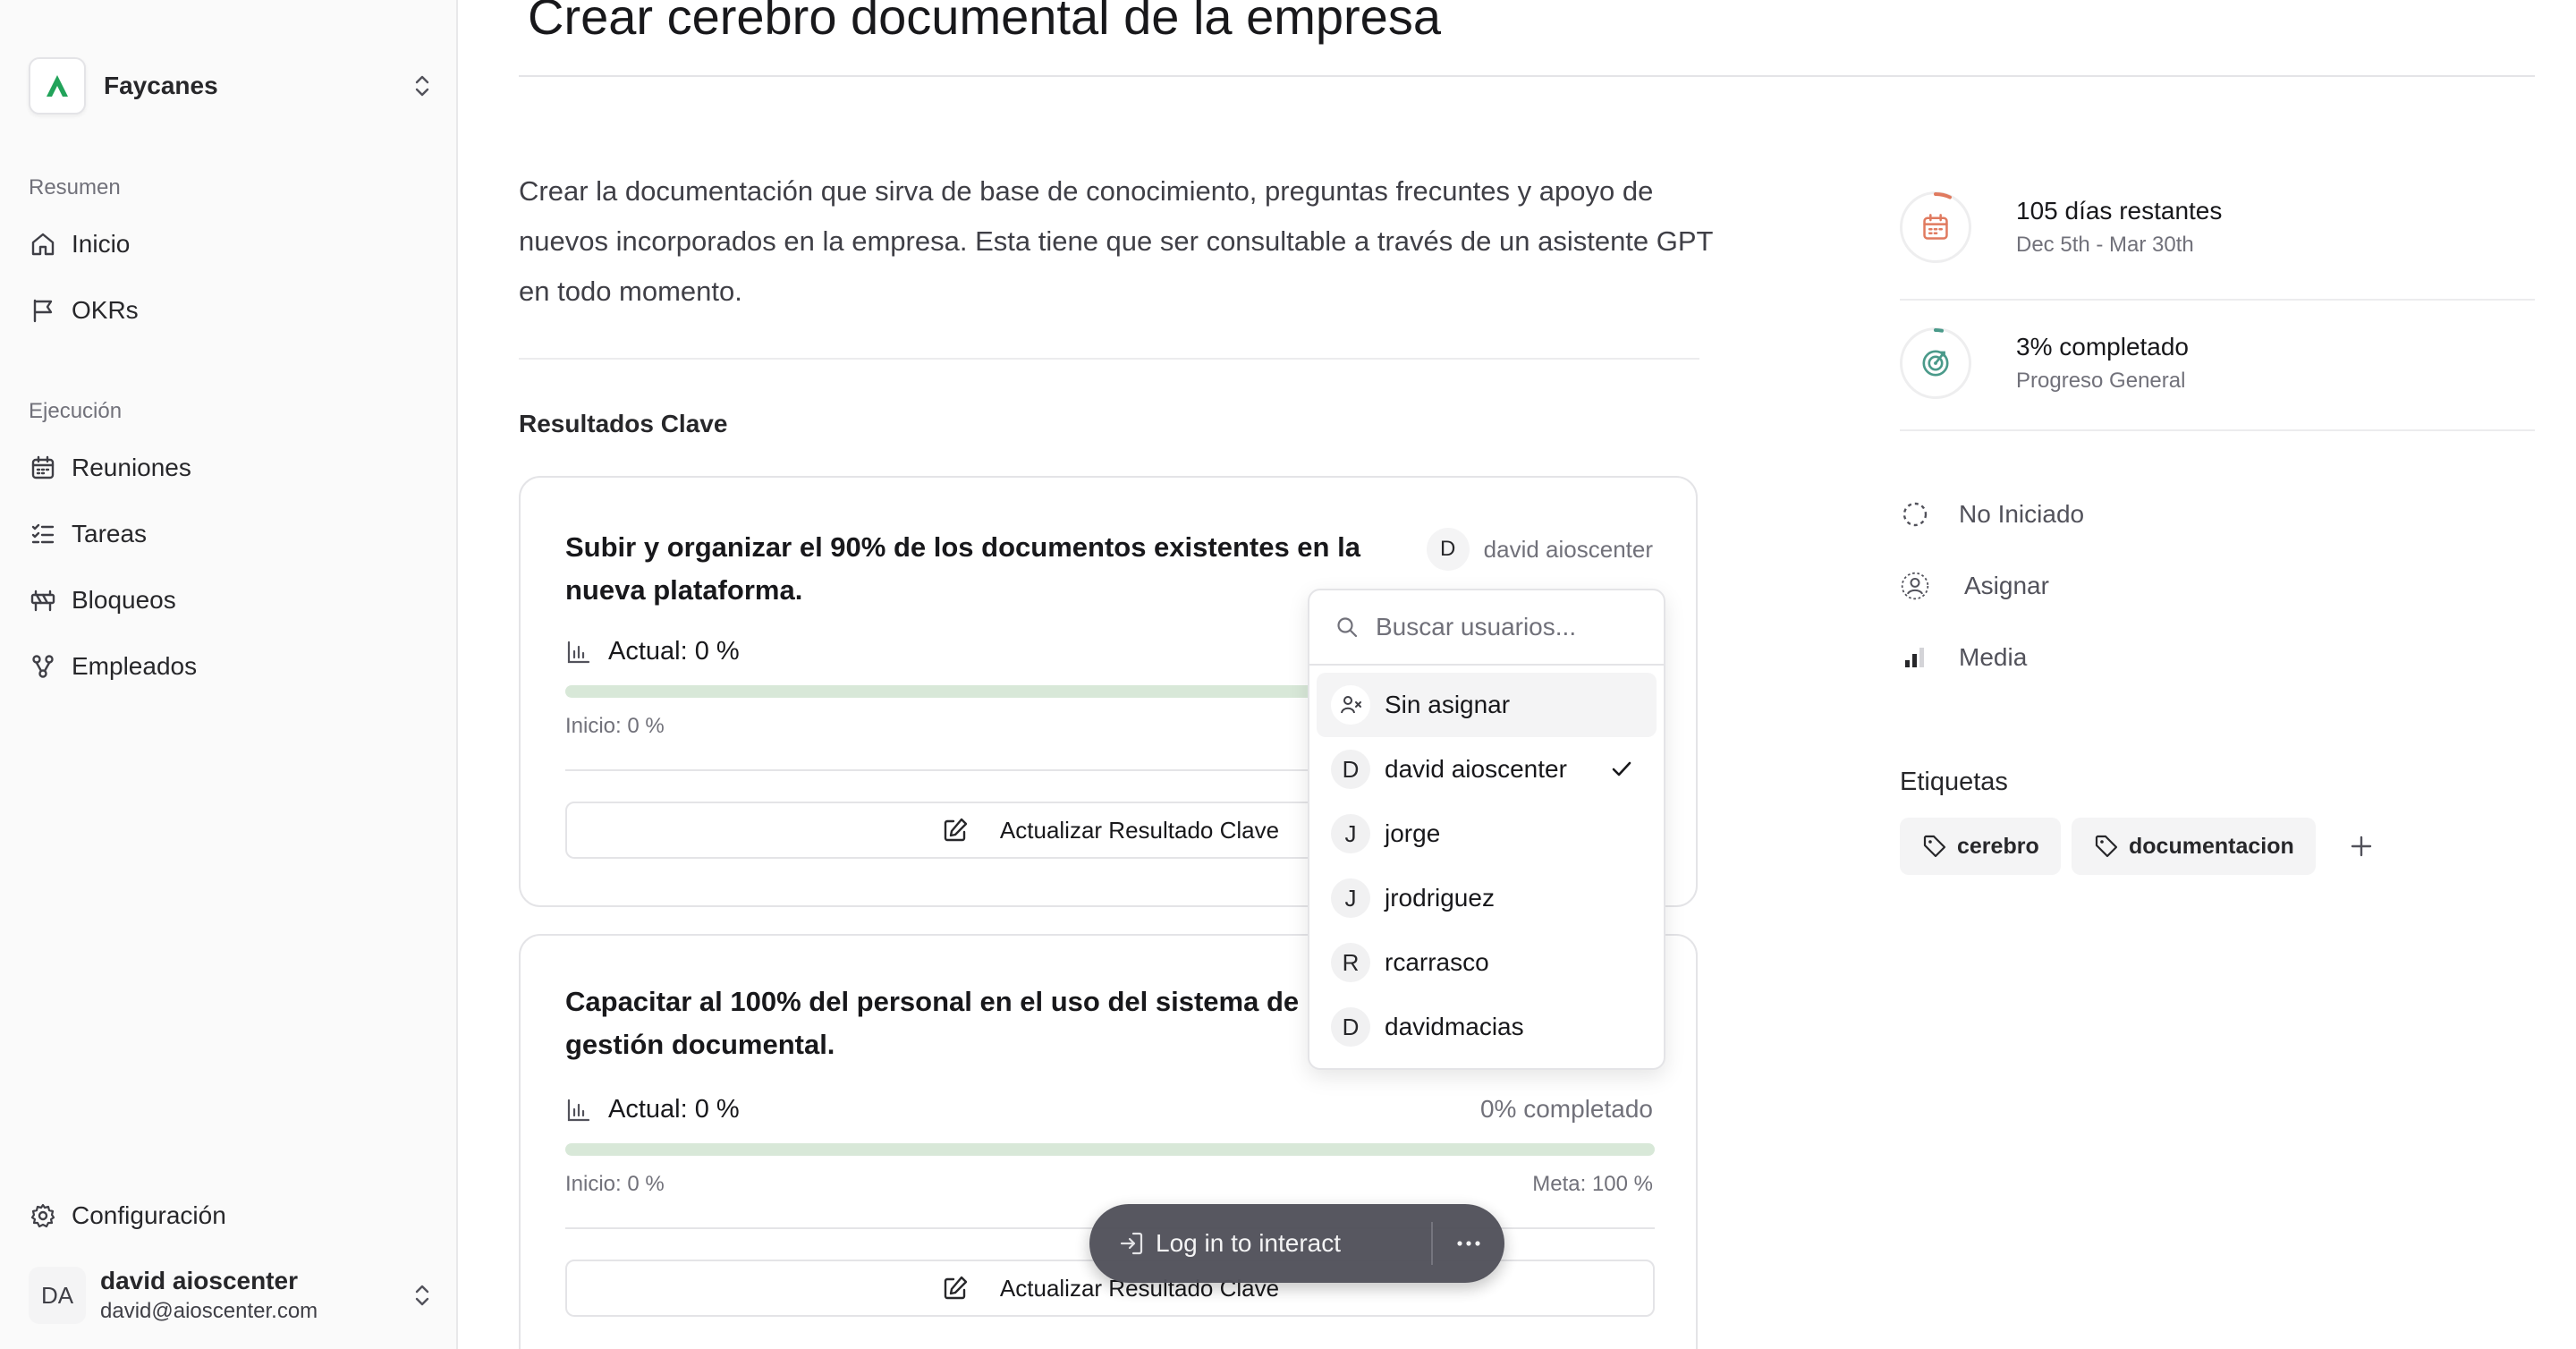 Image resolution: width=2576 pixels, height=1349 pixels. What do you see at coordinates (1915, 586) in the screenshot?
I see `user-circle-icon` at bounding box center [1915, 586].